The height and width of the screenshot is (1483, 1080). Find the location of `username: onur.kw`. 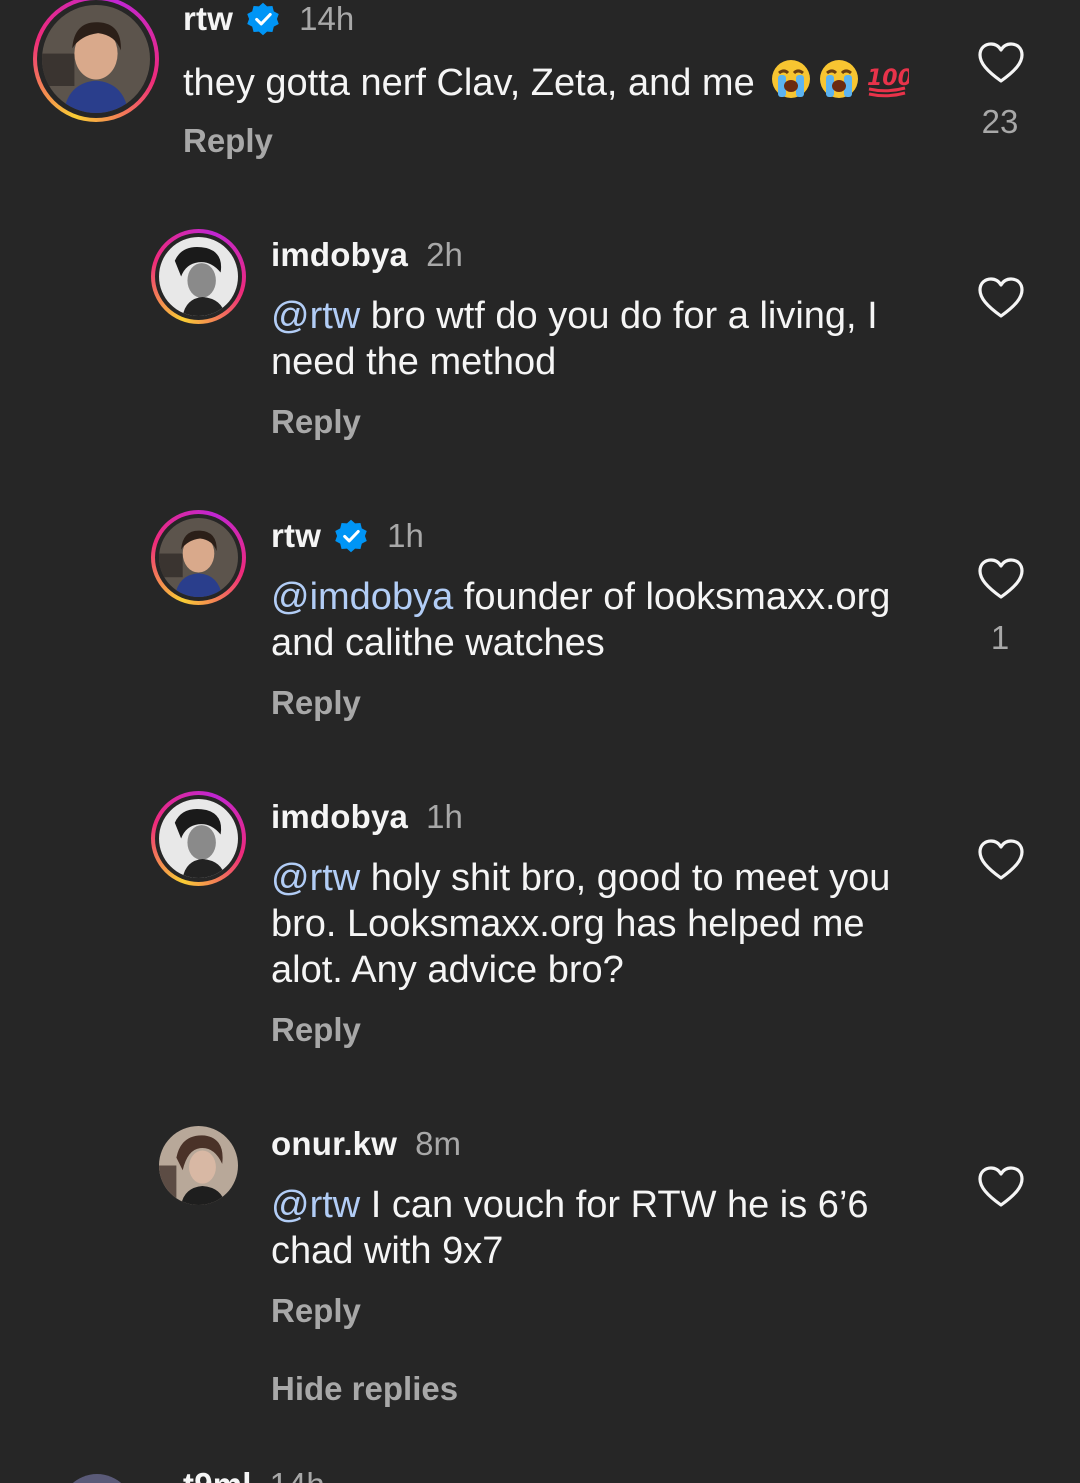

username: onur.kw is located at coordinates (334, 1144).